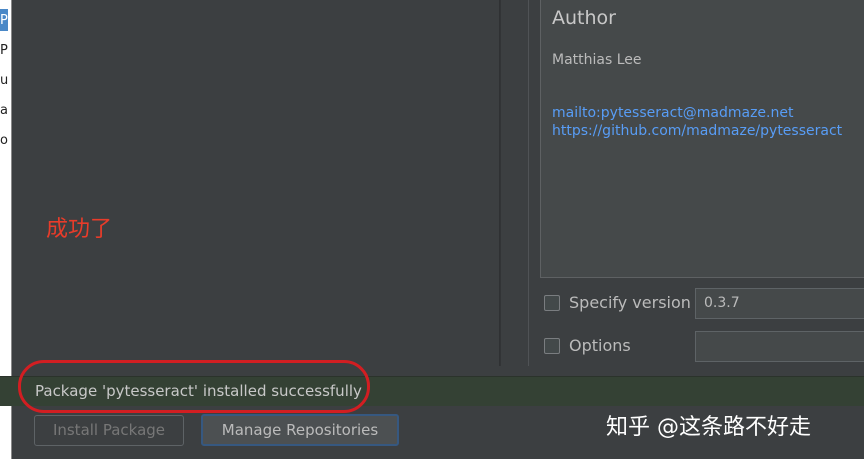 The image size is (864, 459). What do you see at coordinates (779, 346) in the screenshot?
I see `options-input` at bounding box center [779, 346].